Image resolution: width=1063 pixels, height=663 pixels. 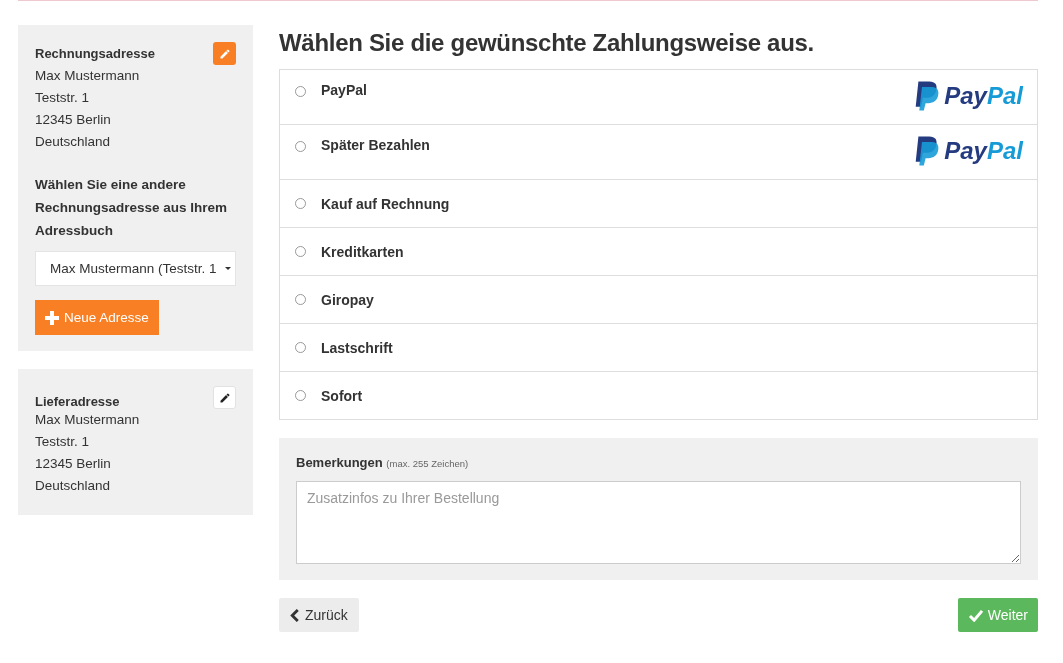 I want to click on remarks-hint: (max. 255 Zeichen), so click(x=427, y=463).